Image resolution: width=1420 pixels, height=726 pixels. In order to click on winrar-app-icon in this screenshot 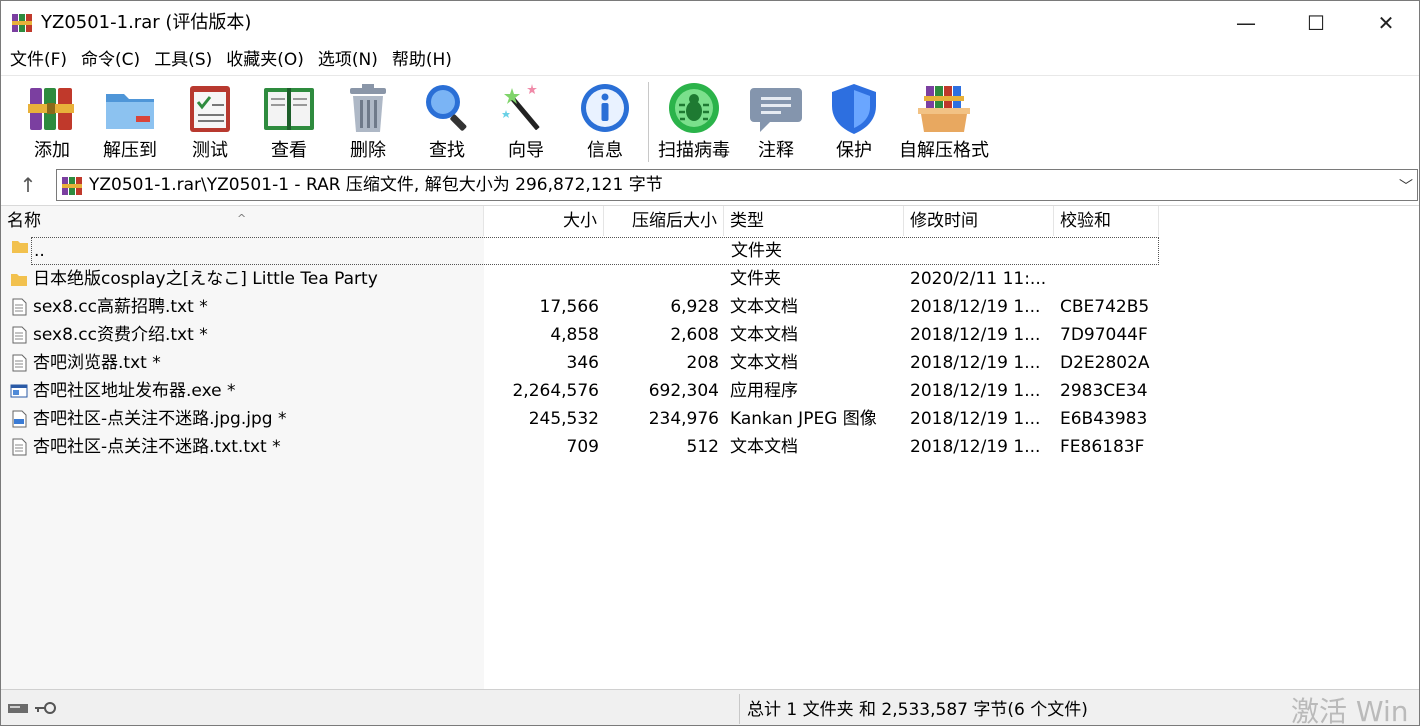, I will do `click(22, 23)`.